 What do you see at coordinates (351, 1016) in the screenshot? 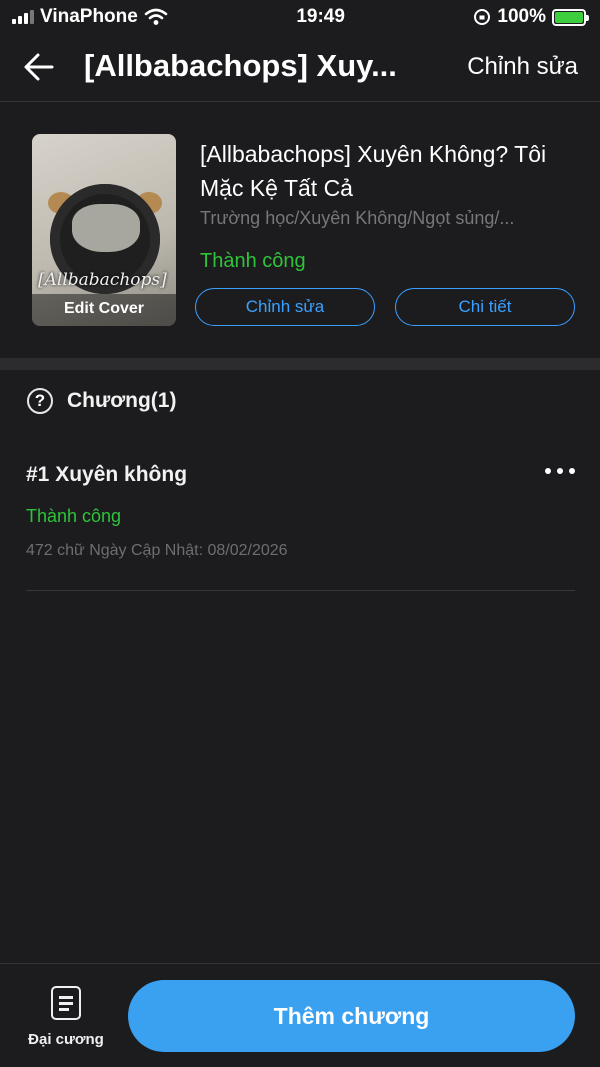
I see `add-chapter-button: Thêm chương` at bounding box center [351, 1016].